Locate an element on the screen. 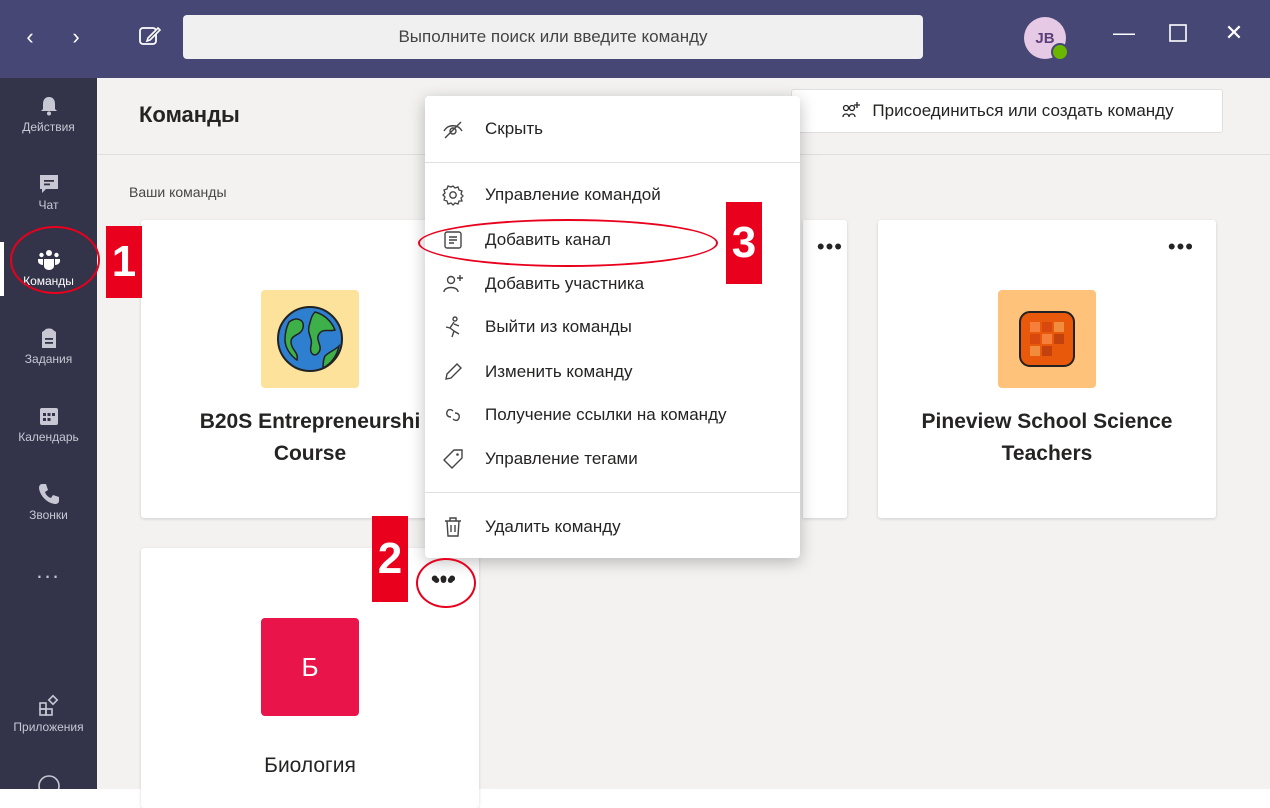 The image size is (1270, 808). rail-item-apps: Приложения is located at coordinates (48, 715).